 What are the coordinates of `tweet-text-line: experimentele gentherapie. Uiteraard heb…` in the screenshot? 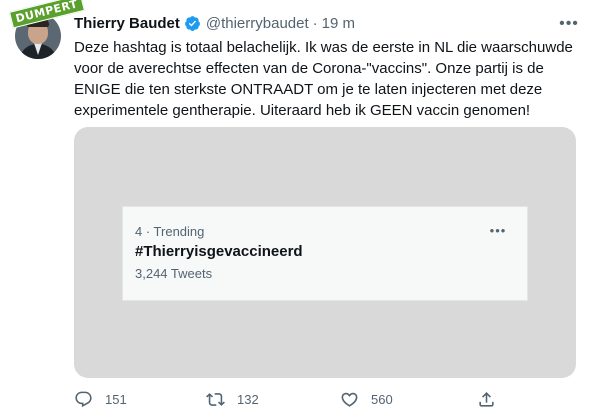 It's located at (302, 110).